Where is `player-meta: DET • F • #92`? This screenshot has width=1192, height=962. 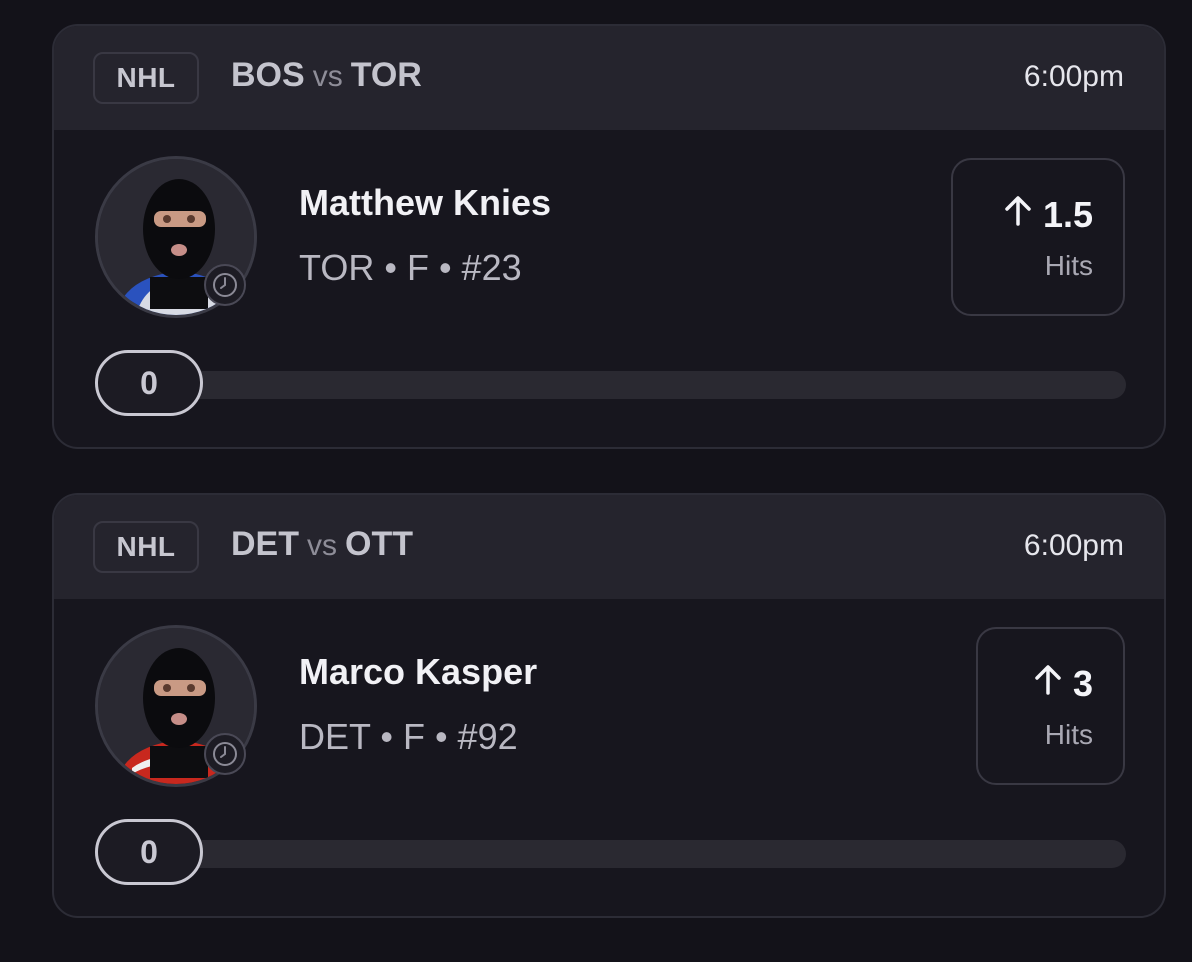
player-meta: DET • F • #92 is located at coordinates (408, 736).